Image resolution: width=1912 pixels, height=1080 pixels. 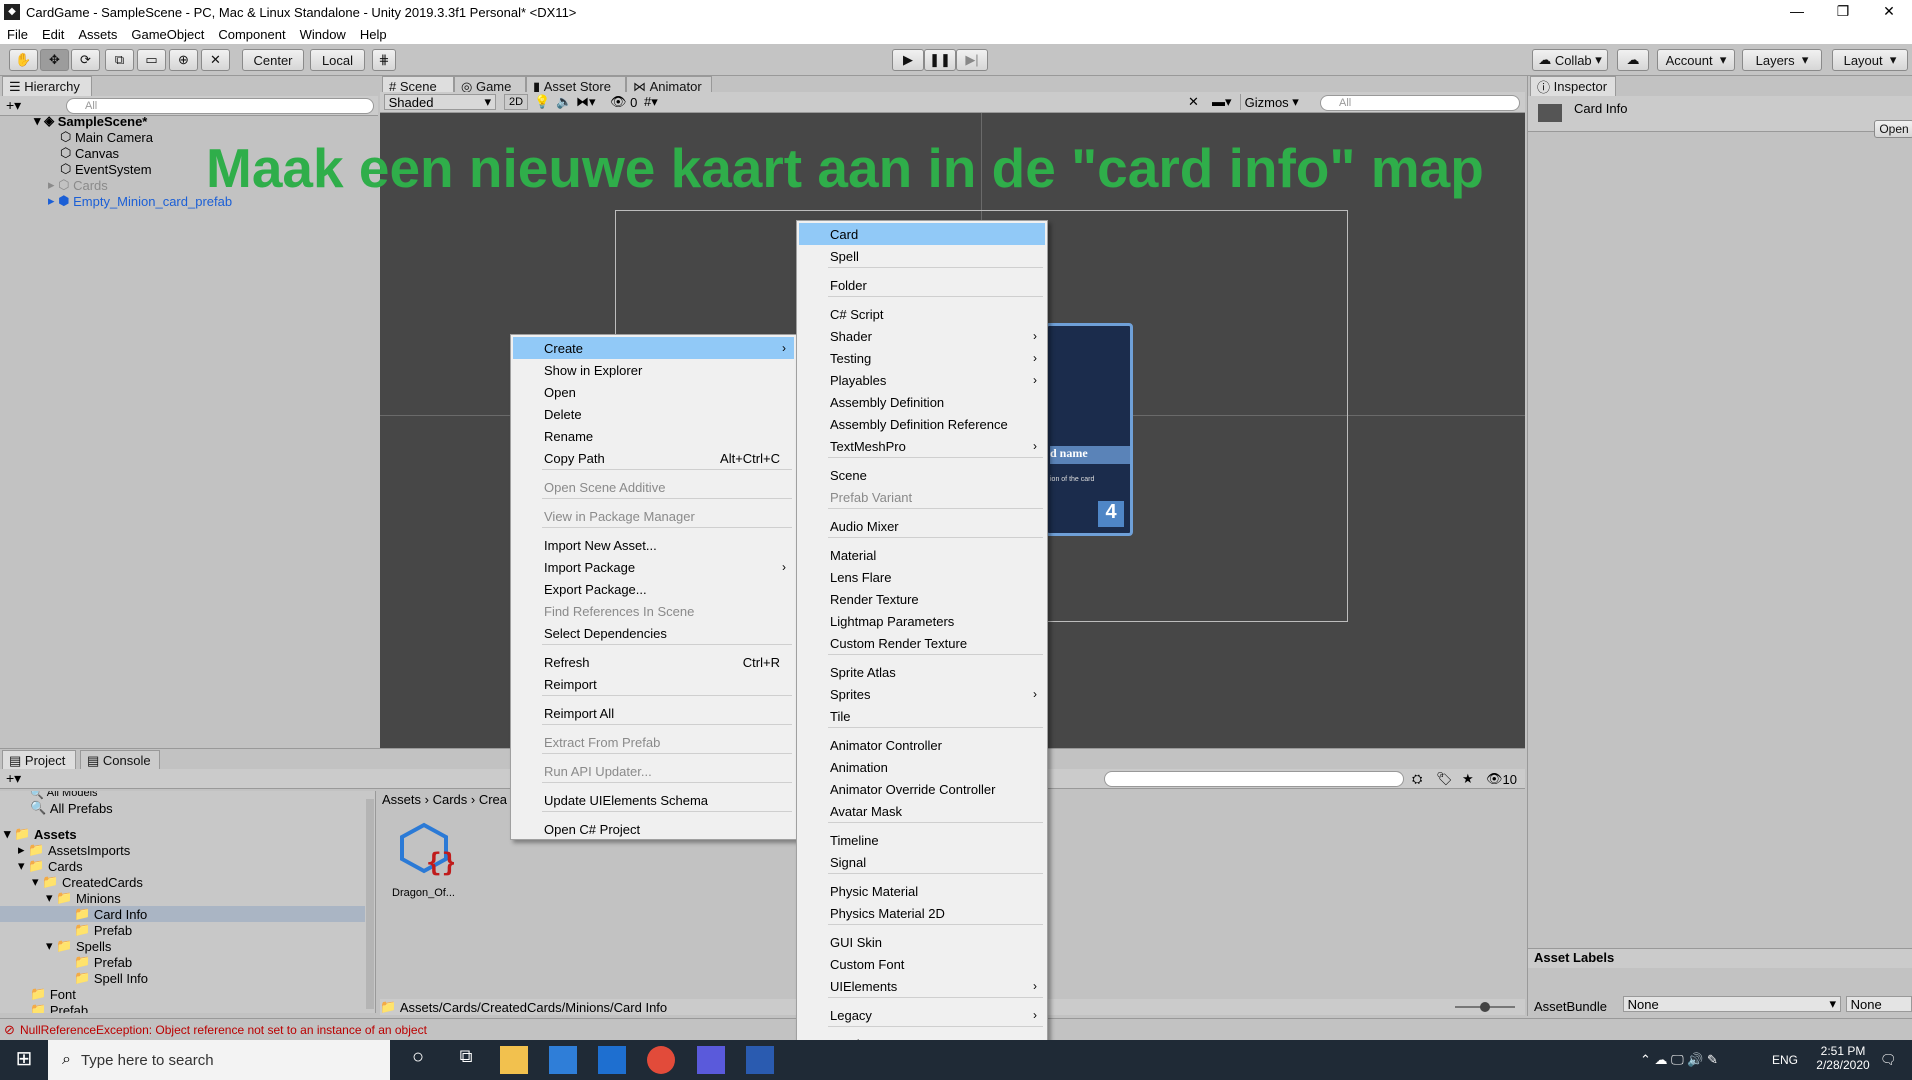 I want to click on hidden-objects-icon: 👁 0, so click(x=623, y=102).